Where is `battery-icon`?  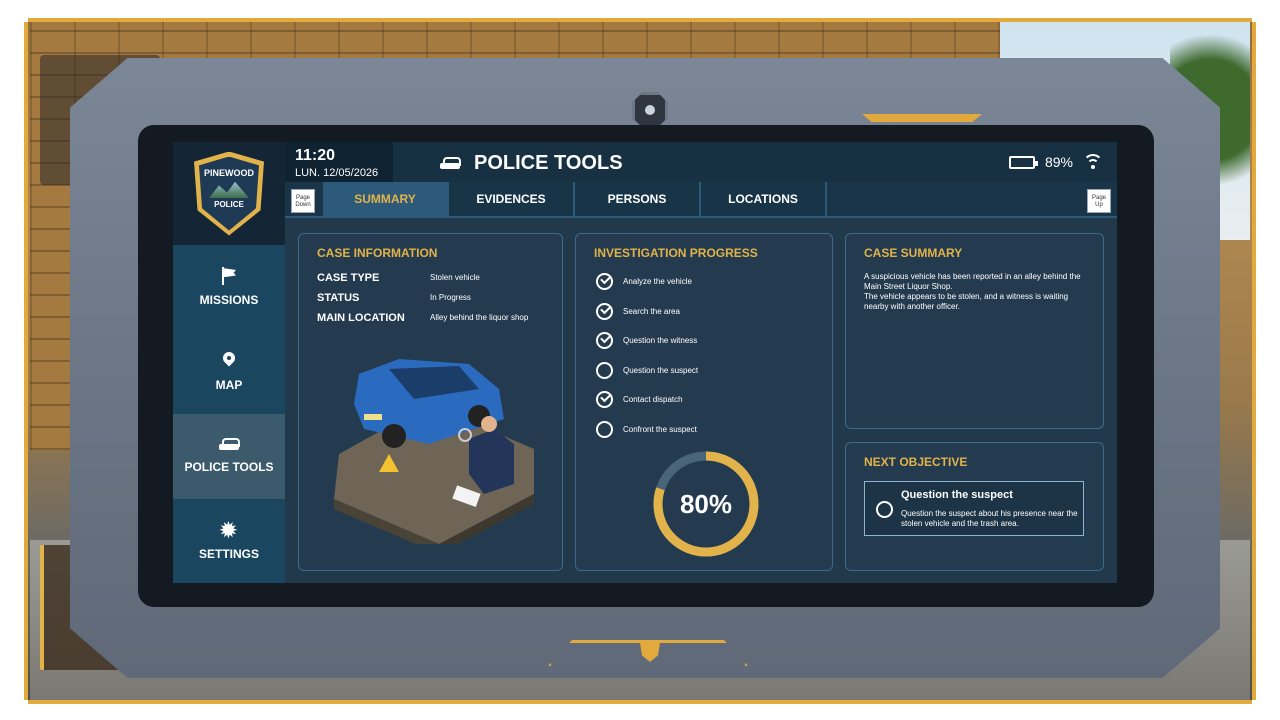
battery-icon is located at coordinates (1023, 162).